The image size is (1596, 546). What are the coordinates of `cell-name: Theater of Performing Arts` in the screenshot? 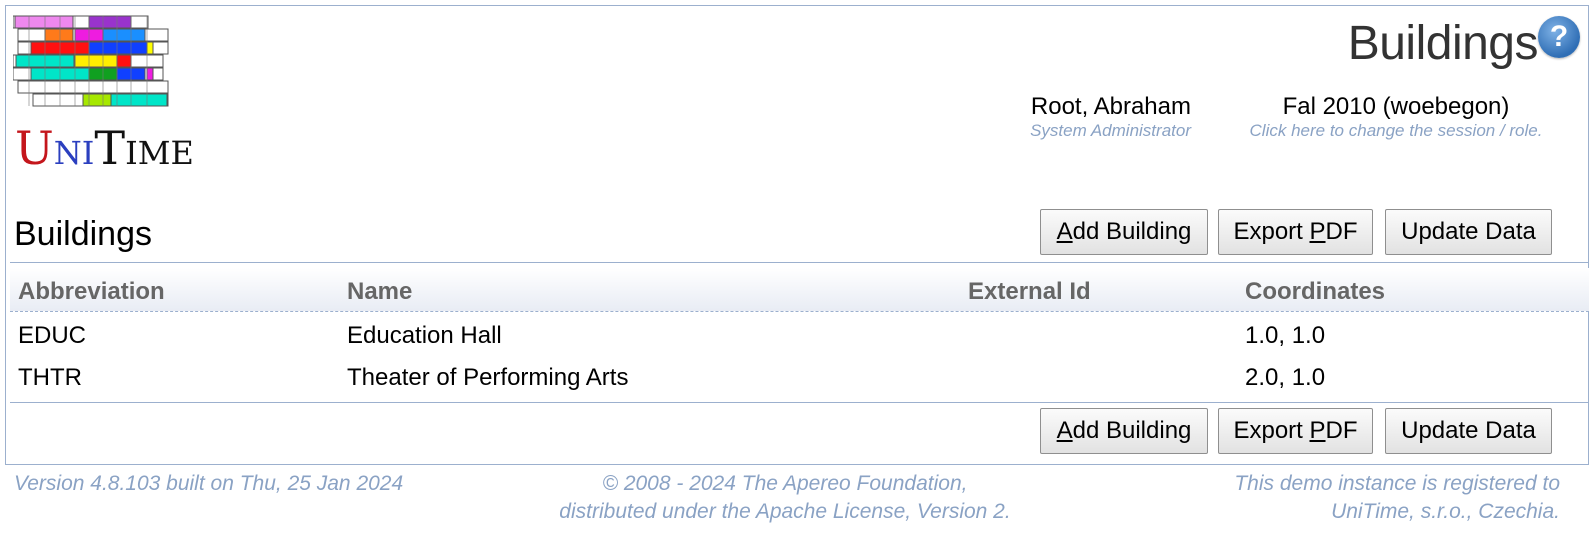 It's located at (488, 377).